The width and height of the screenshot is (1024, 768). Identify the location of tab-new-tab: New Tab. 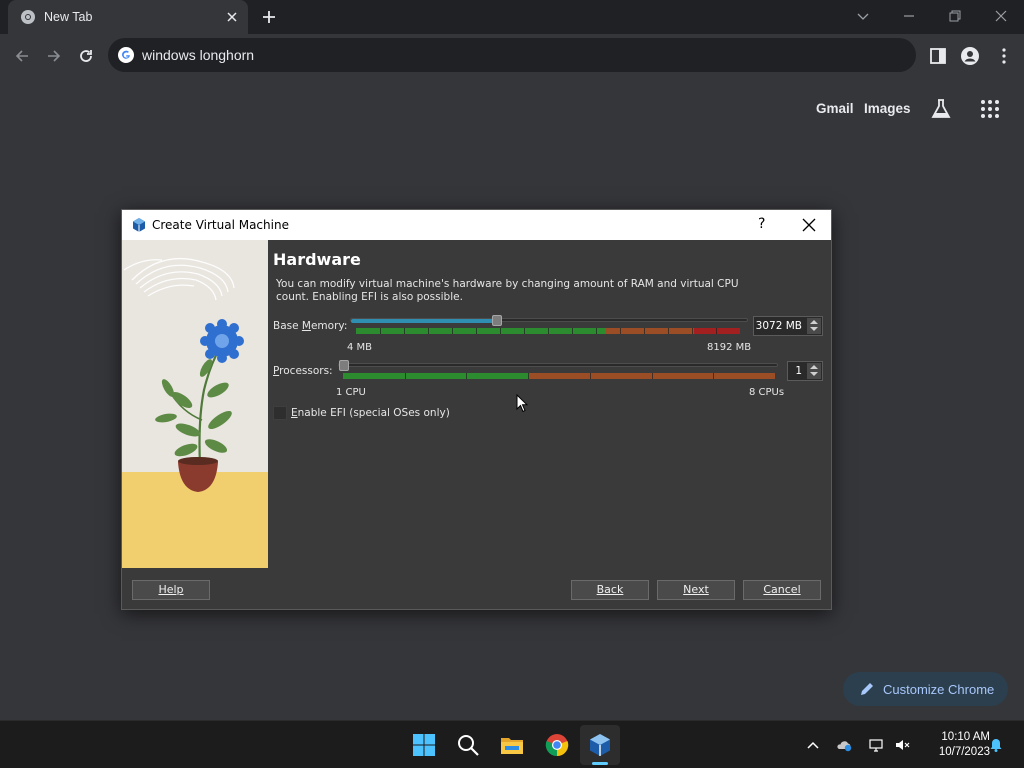
(128, 17).